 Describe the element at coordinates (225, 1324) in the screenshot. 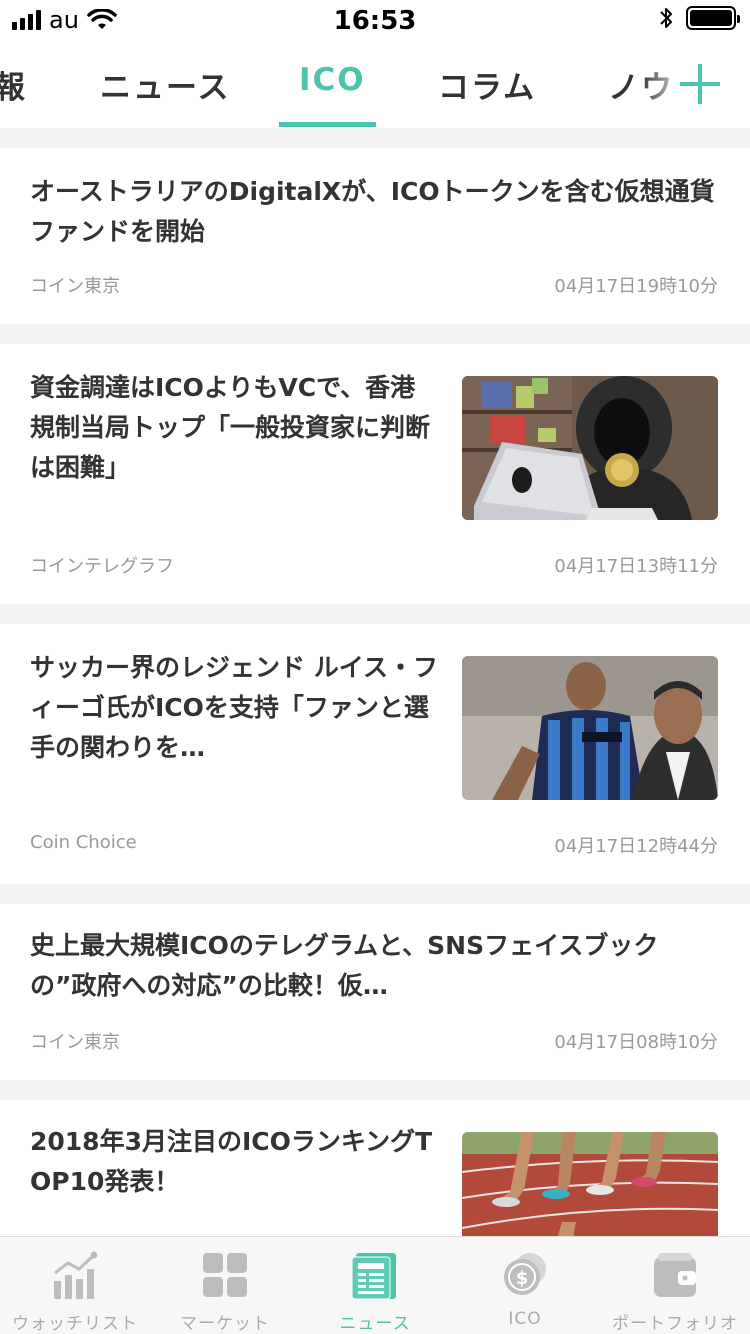

I see `nav-label: マーケット` at that location.